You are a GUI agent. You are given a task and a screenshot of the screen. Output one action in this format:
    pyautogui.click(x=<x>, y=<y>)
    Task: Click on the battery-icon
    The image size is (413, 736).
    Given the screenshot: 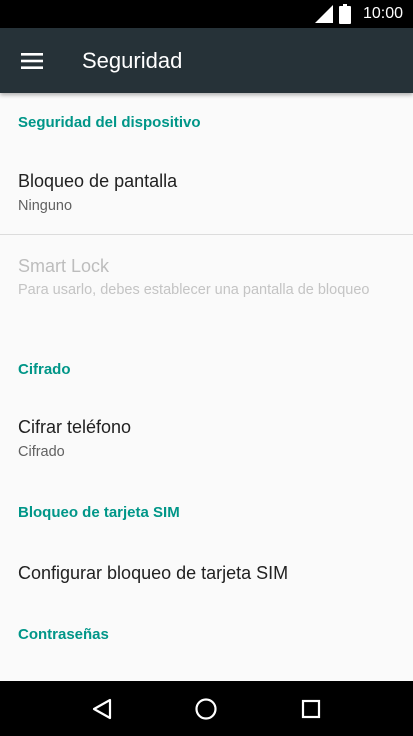 What is the action you would take?
    pyautogui.click(x=344, y=14)
    